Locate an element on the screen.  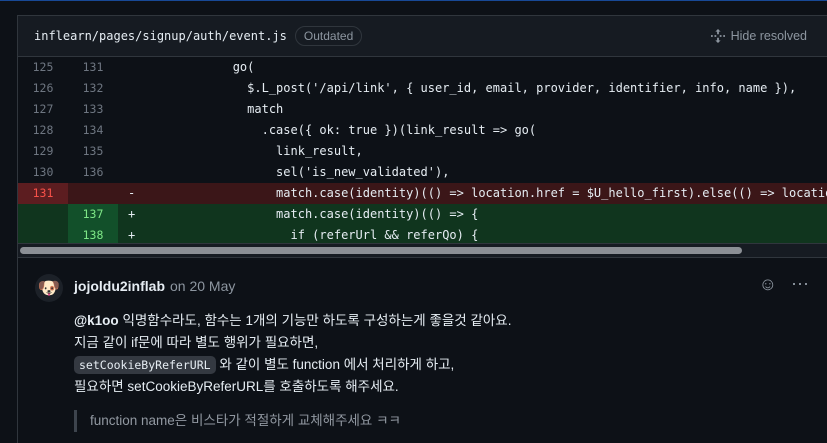
new-line-number: 136 is located at coordinates (93, 172).